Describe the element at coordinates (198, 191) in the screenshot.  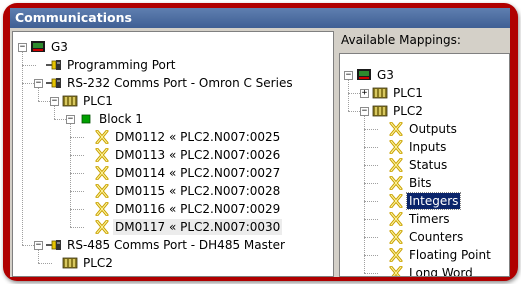
I see `tree-node-label: DM0115 « PLC2.N007:0028` at that location.